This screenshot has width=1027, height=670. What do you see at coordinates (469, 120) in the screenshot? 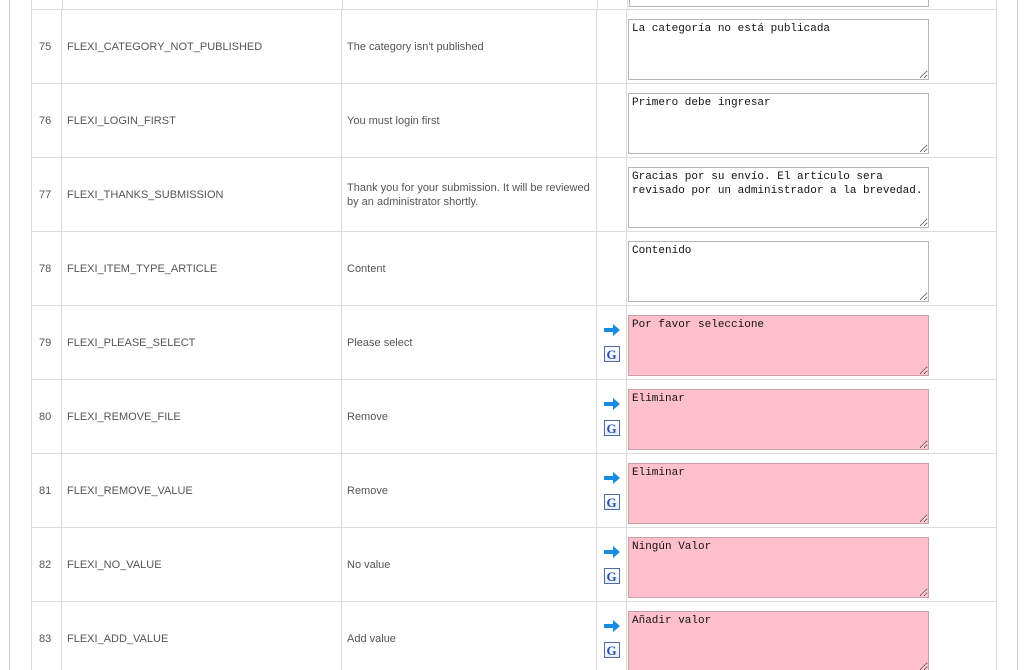
I see `original-text: You must login first` at bounding box center [469, 120].